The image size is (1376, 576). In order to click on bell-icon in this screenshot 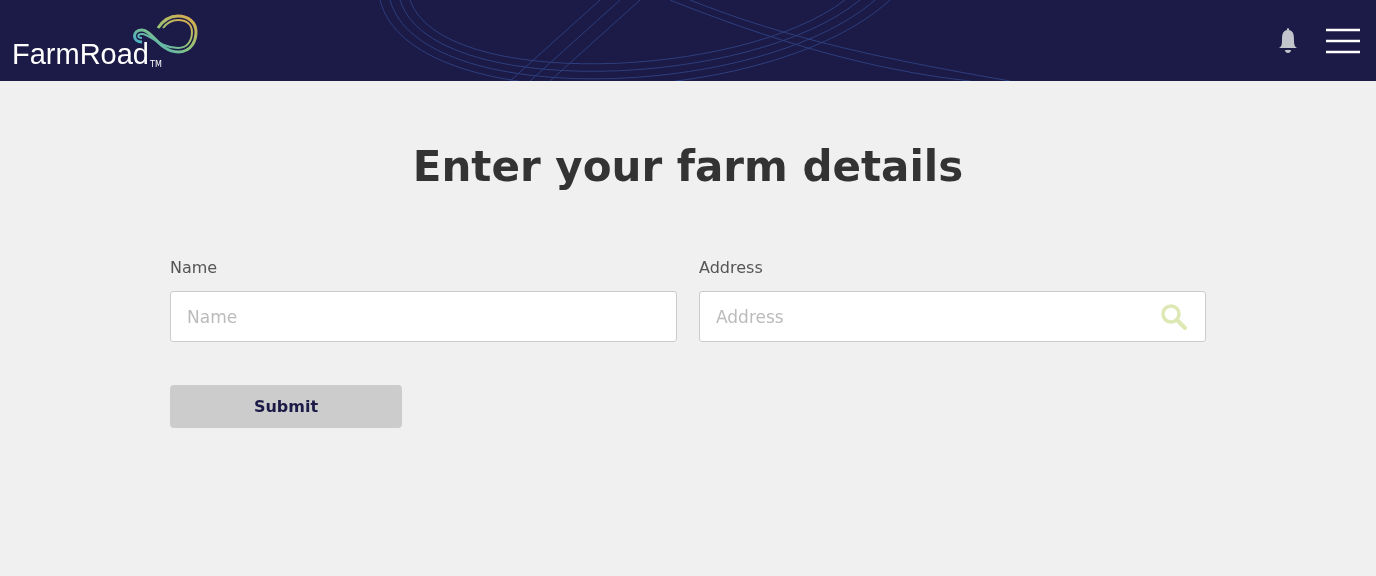, I will do `click(1288, 40)`.